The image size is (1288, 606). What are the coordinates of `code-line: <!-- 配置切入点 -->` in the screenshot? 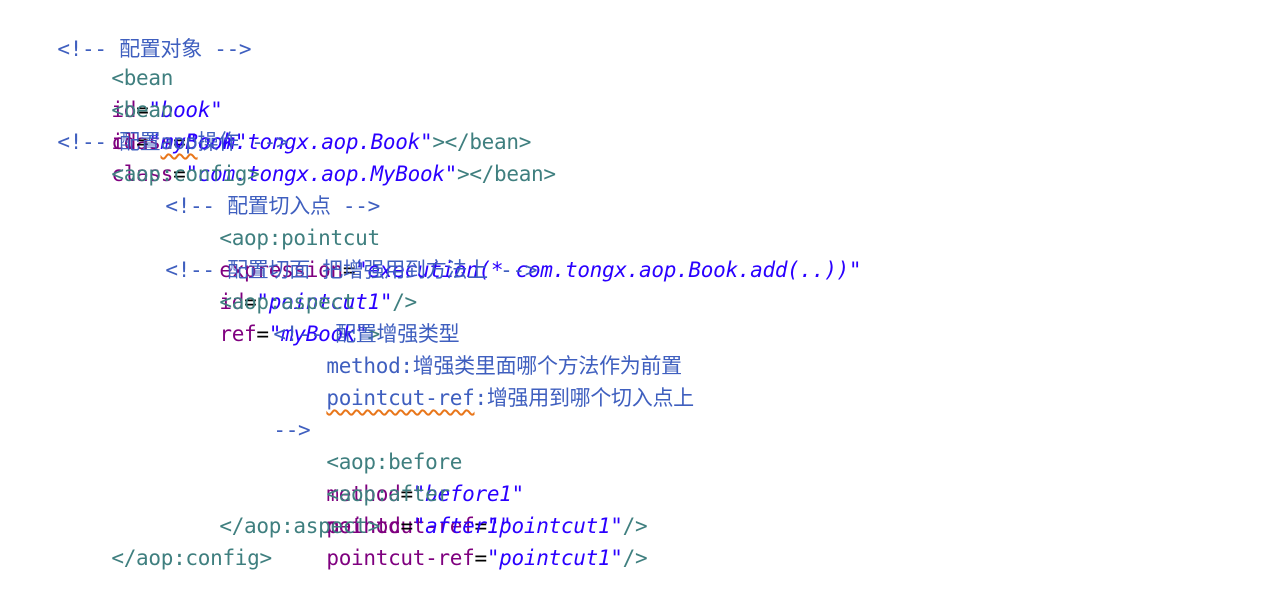 It's located at (248, 188).